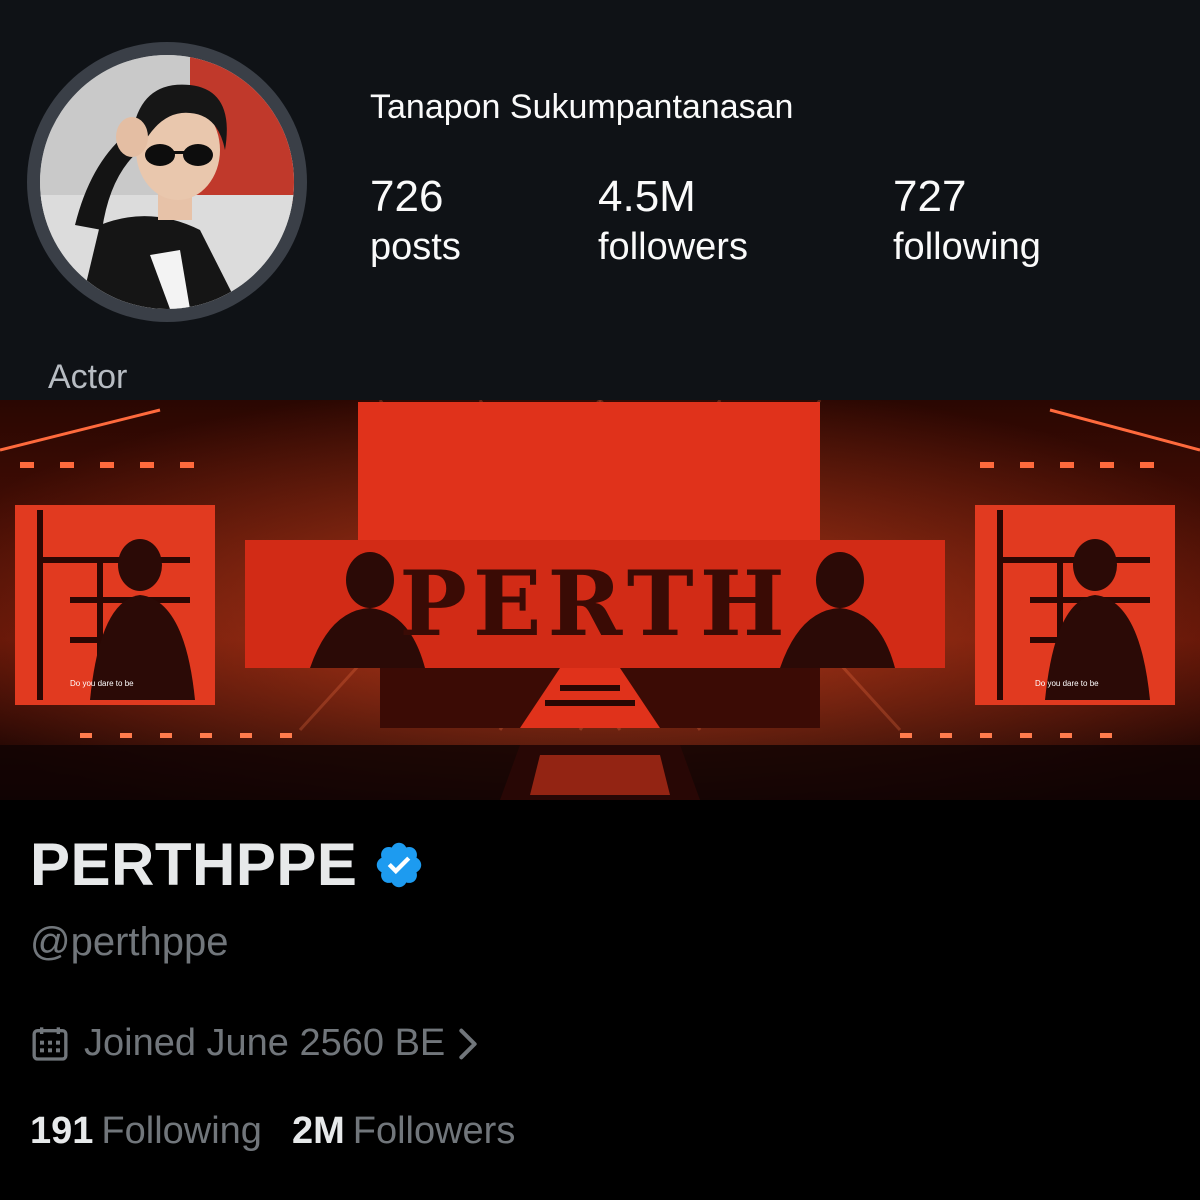 Image resolution: width=1200 pixels, height=1200 pixels. Describe the element at coordinates (647, 196) in the screenshot. I see `followers-count: 4.5M` at that location.